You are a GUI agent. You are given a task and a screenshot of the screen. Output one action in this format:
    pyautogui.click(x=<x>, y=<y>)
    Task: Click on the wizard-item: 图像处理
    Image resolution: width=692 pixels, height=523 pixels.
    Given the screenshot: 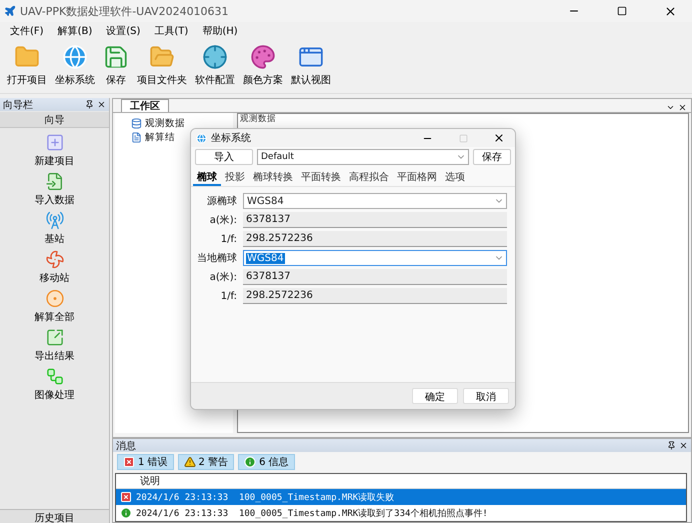 What is the action you would take?
    pyautogui.click(x=54, y=384)
    